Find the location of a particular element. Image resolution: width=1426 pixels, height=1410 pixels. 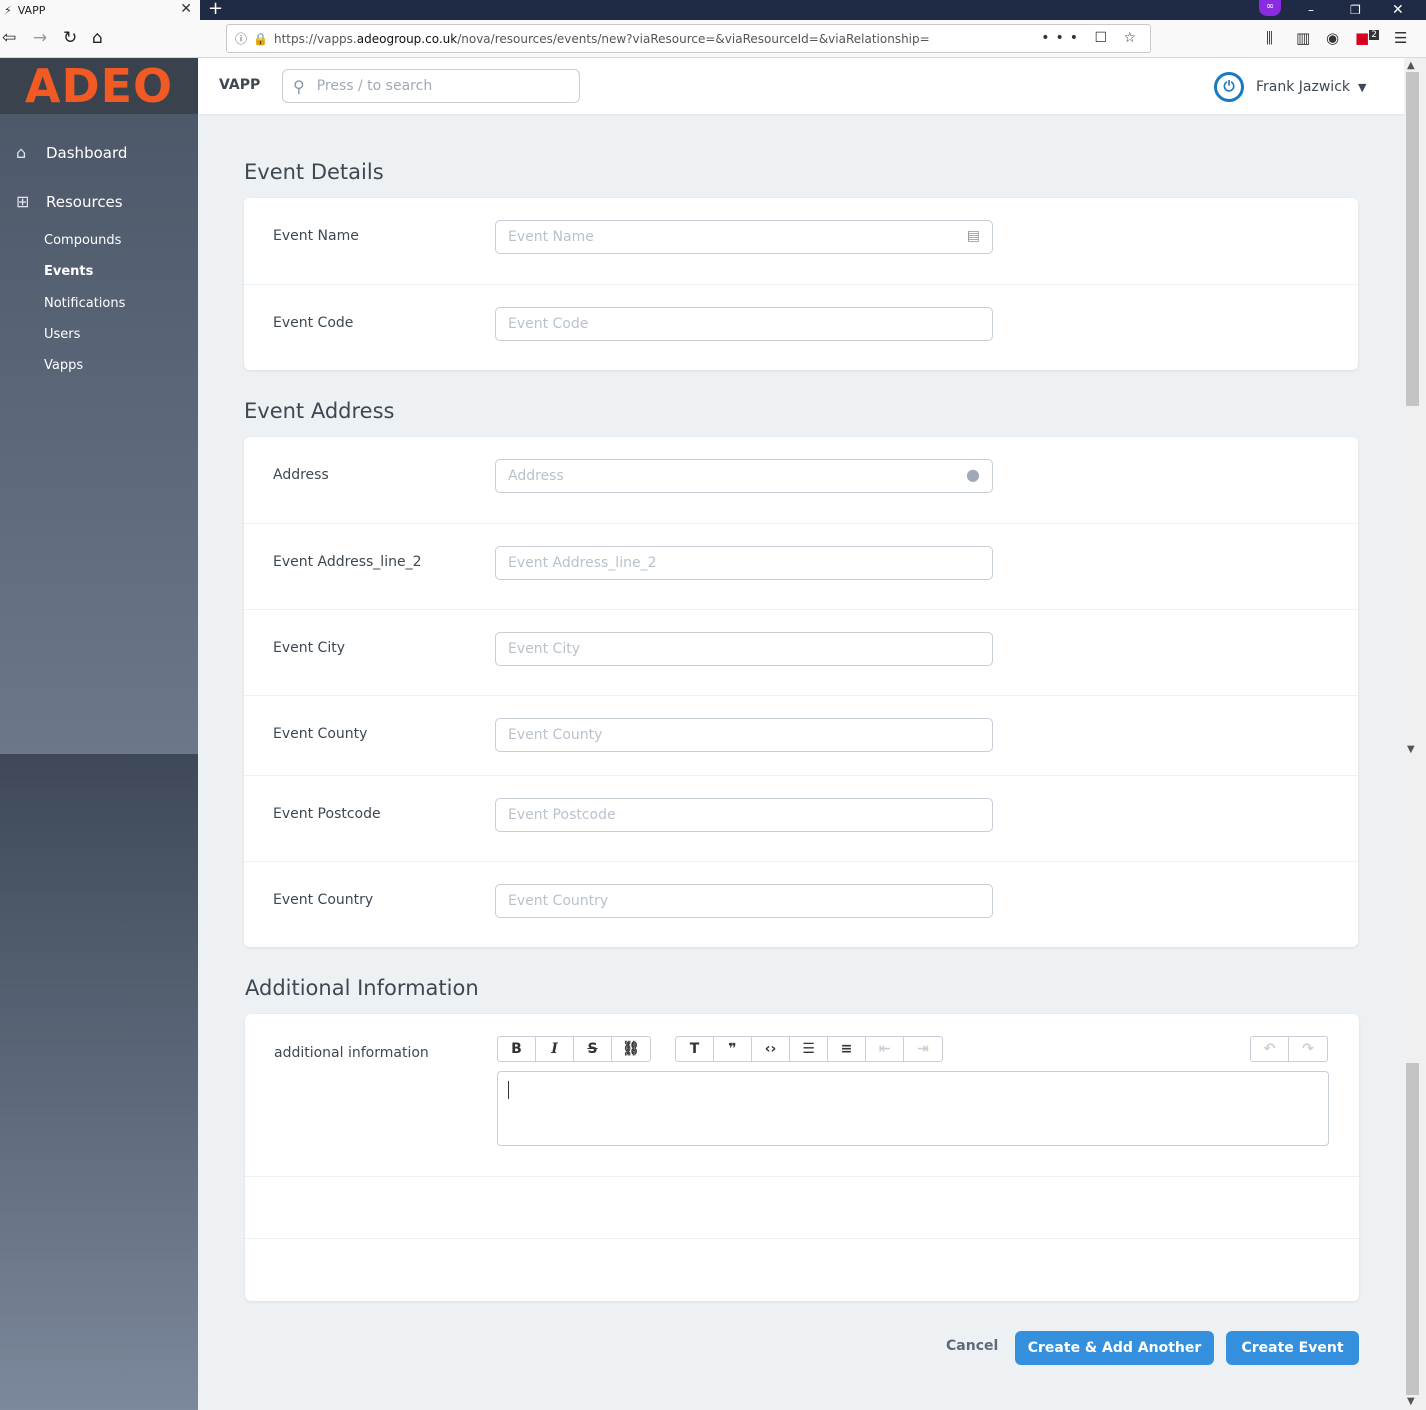

heading-icon: T is located at coordinates (695, 1049).